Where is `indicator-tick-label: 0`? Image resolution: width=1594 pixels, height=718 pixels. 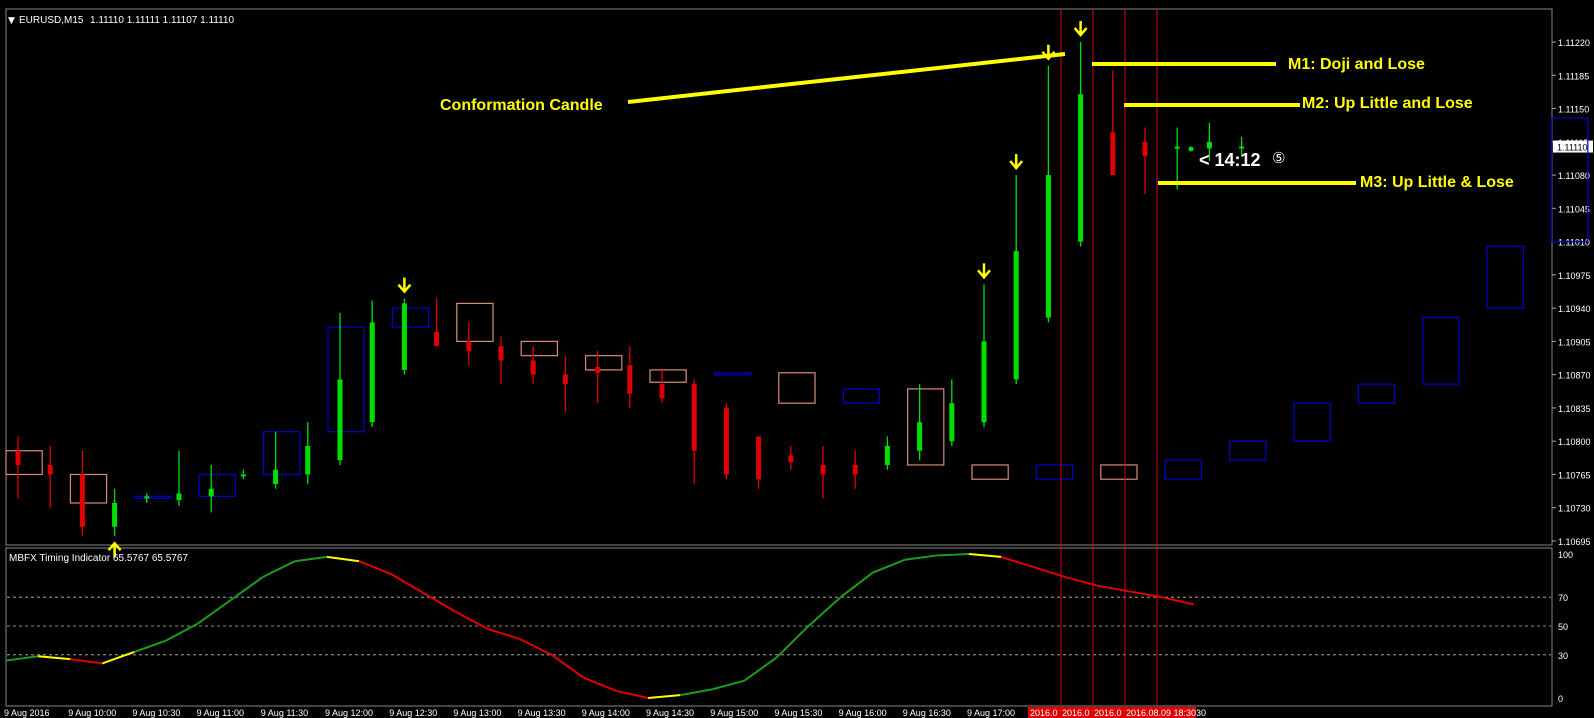 indicator-tick-label: 0 is located at coordinates (1560, 699).